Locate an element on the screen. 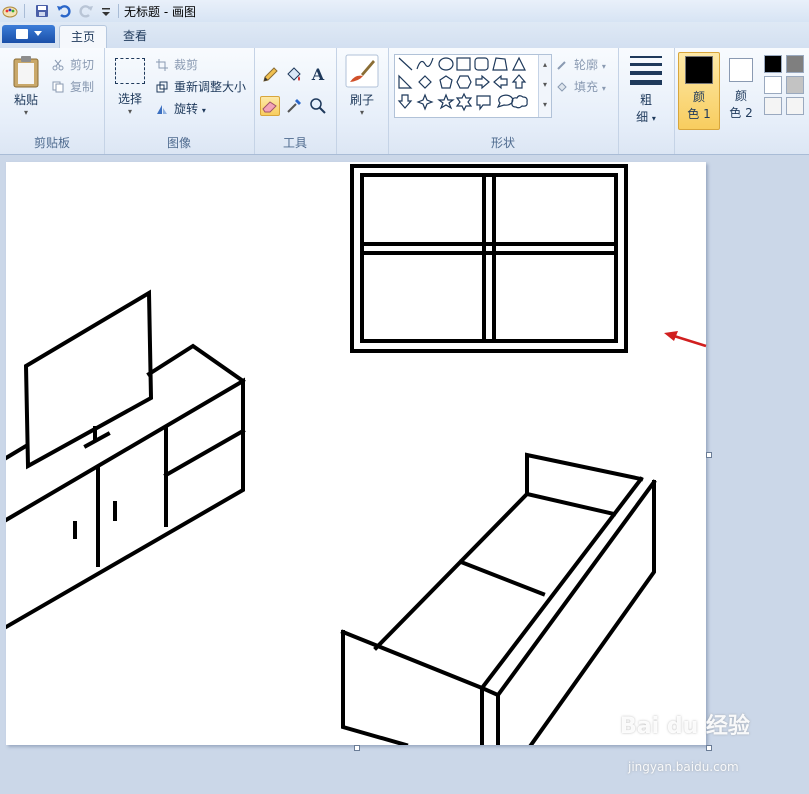 The image size is (809, 794). curve-shape-icon is located at coordinates (425, 63).